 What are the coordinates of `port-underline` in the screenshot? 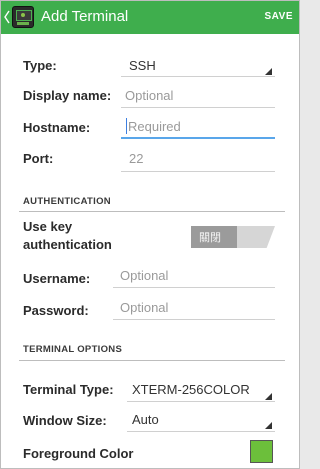 It's located at (198, 171).